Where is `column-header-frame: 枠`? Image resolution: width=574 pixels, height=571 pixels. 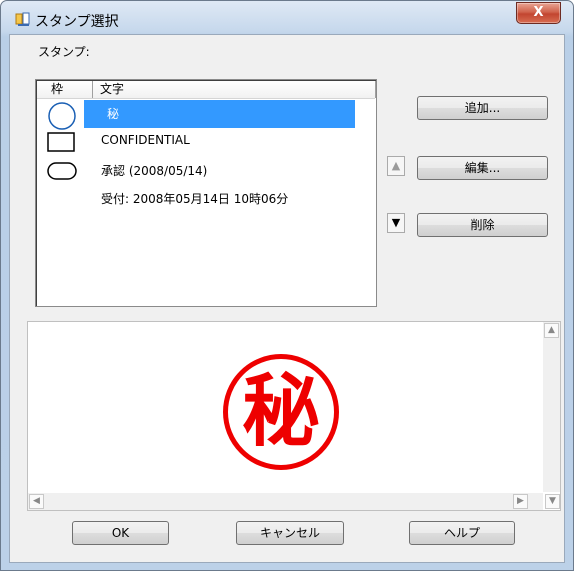
column-header-frame: 枠 is located at coordinates (65, 89).